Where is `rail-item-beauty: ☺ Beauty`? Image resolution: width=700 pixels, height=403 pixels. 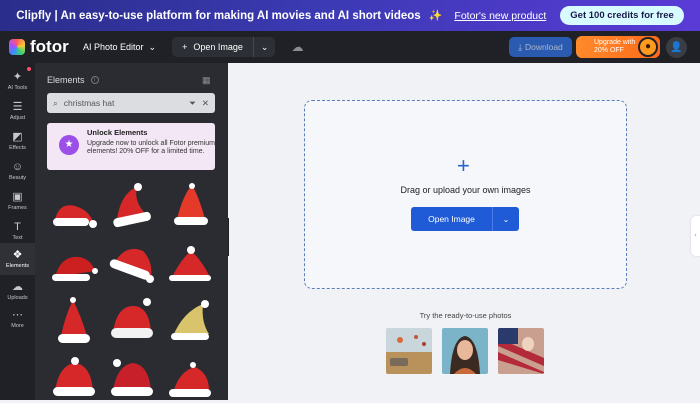
rail-item-beauty: ☺ Beauty is located at coordinates (17, 171).